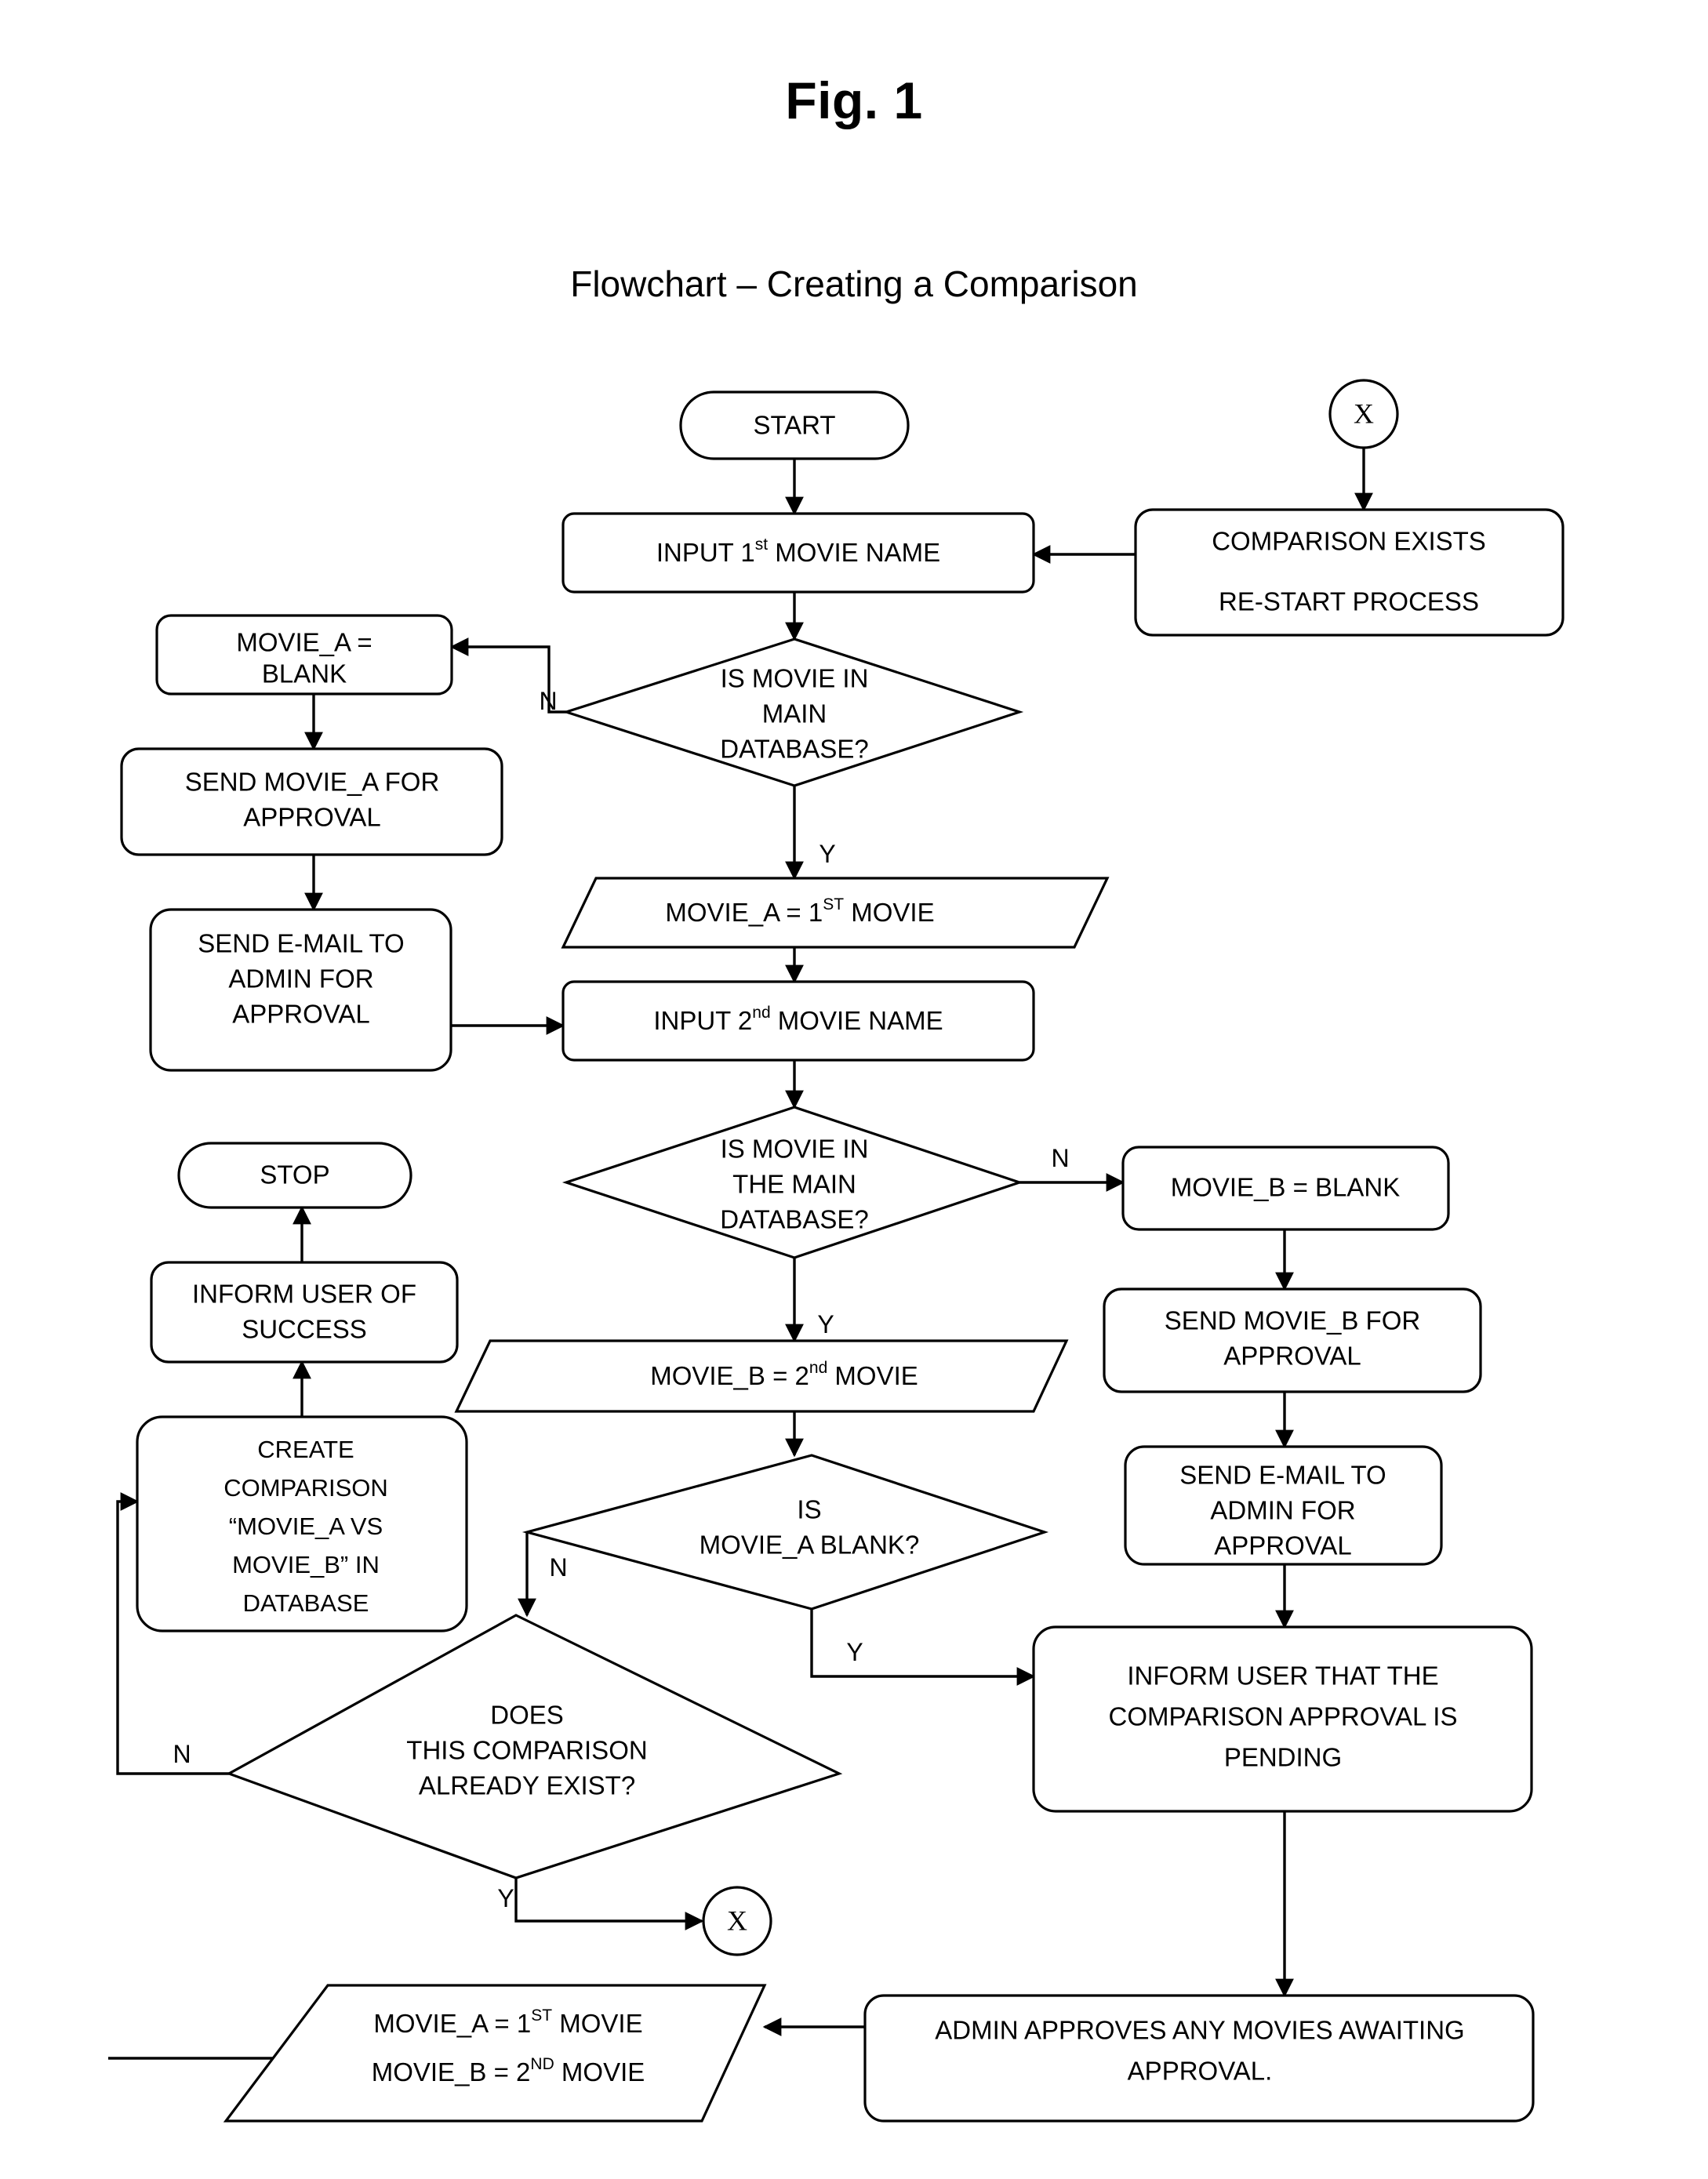 This screenshot has width=1708, height=2179. Describe the element at coordinates (312, 782) in the screenshot. I see `send-a-line1: SEND MOVIE_A FOR` at that location.